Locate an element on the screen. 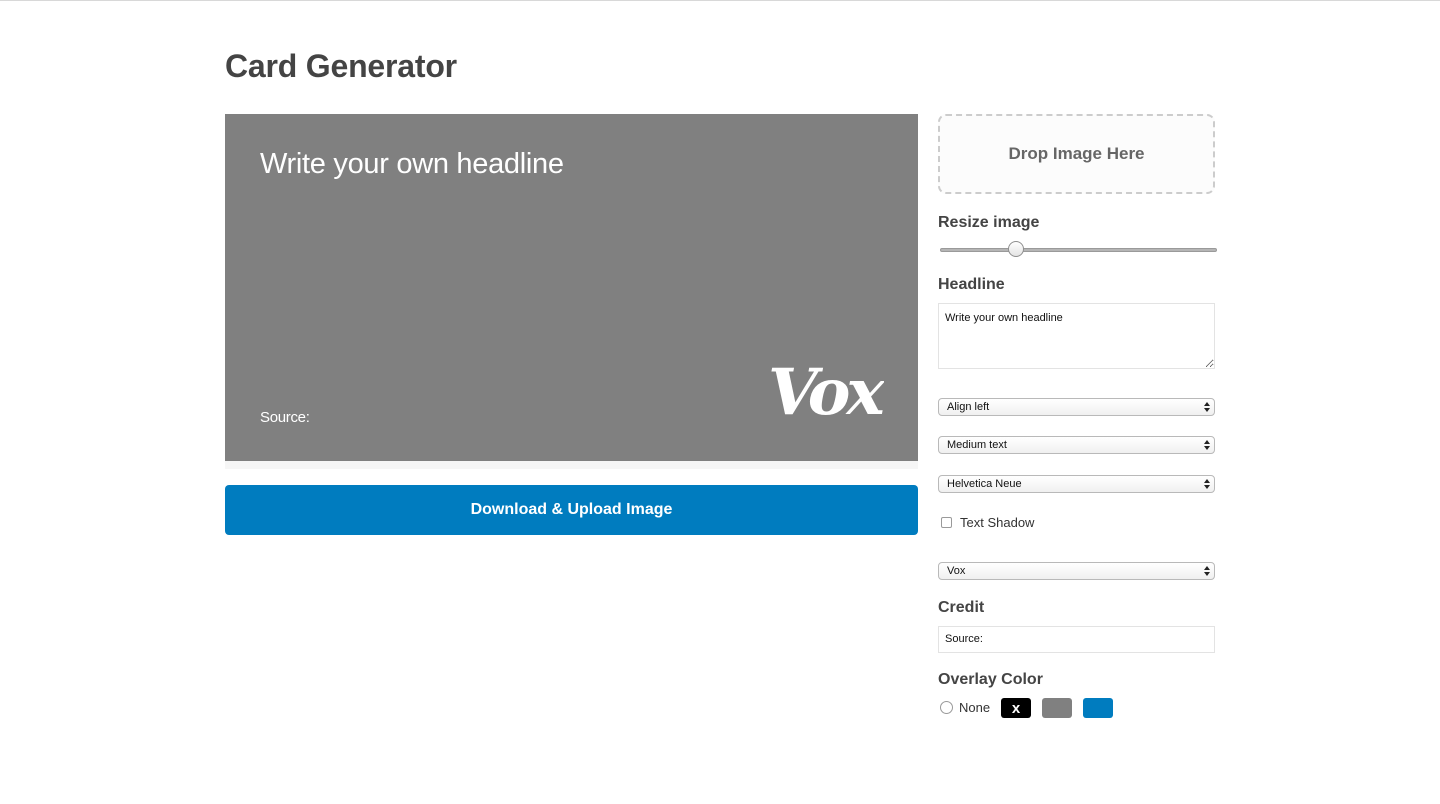 Image resolution: width=1440 pixels, height=804 pixels. logo-select-value: Vox is located at coordinates (956, 571).